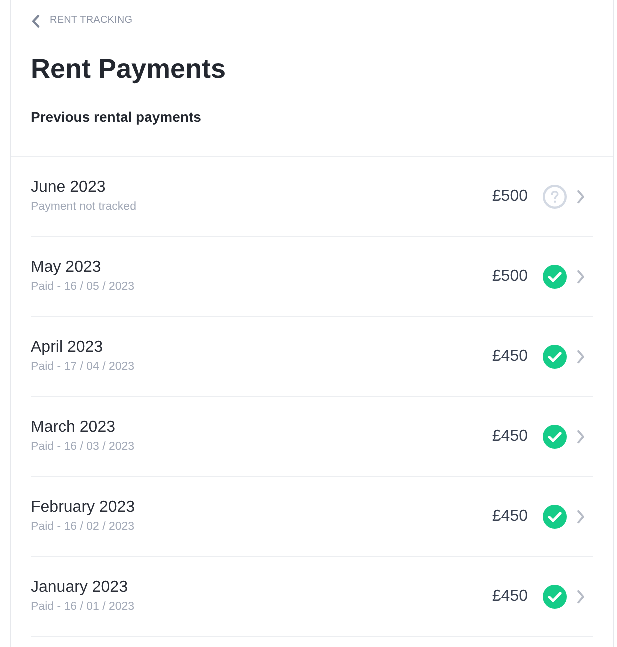 The image size is (617, 647). I want to click on payment-detail: Paid - 16 / 01 / 2023, so click(83, 607).